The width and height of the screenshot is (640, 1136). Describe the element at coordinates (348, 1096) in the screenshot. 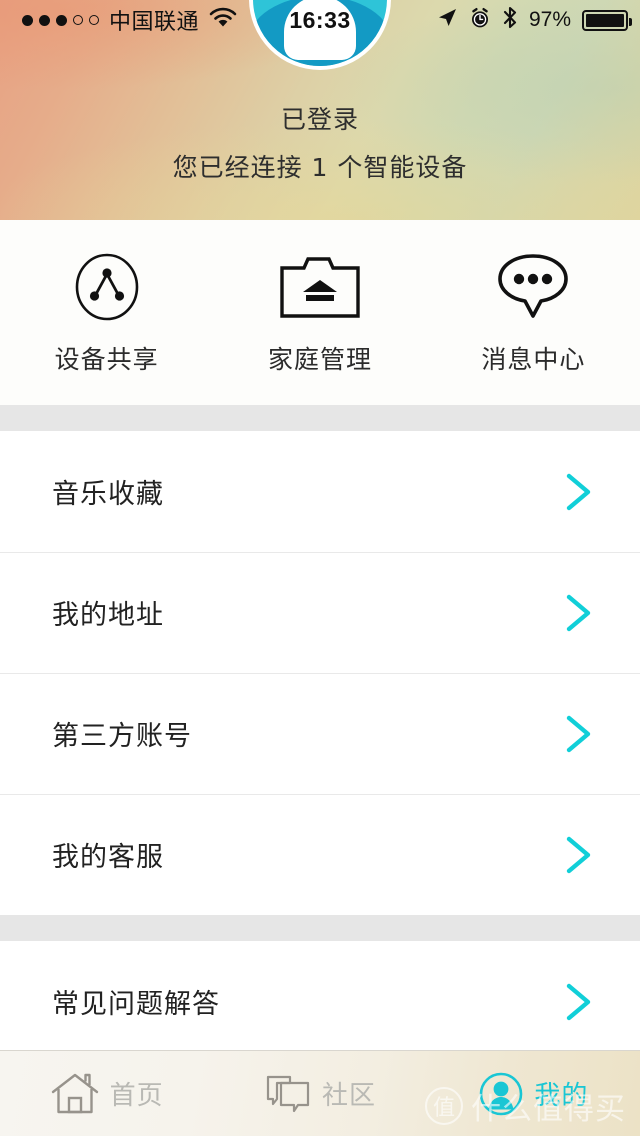

I see `tab-label: 社区` at that location.